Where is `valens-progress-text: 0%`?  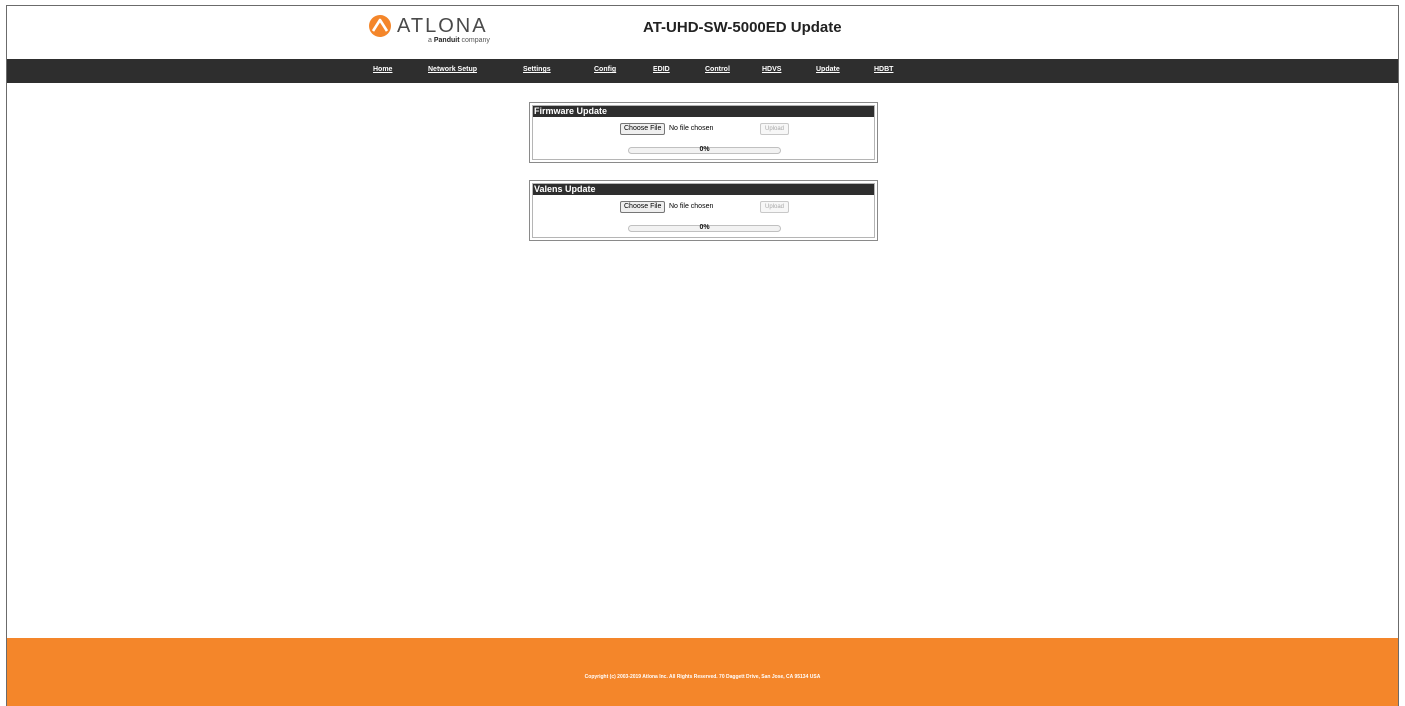
valens-progress-text: 0% is located at coordinates (704, 227).